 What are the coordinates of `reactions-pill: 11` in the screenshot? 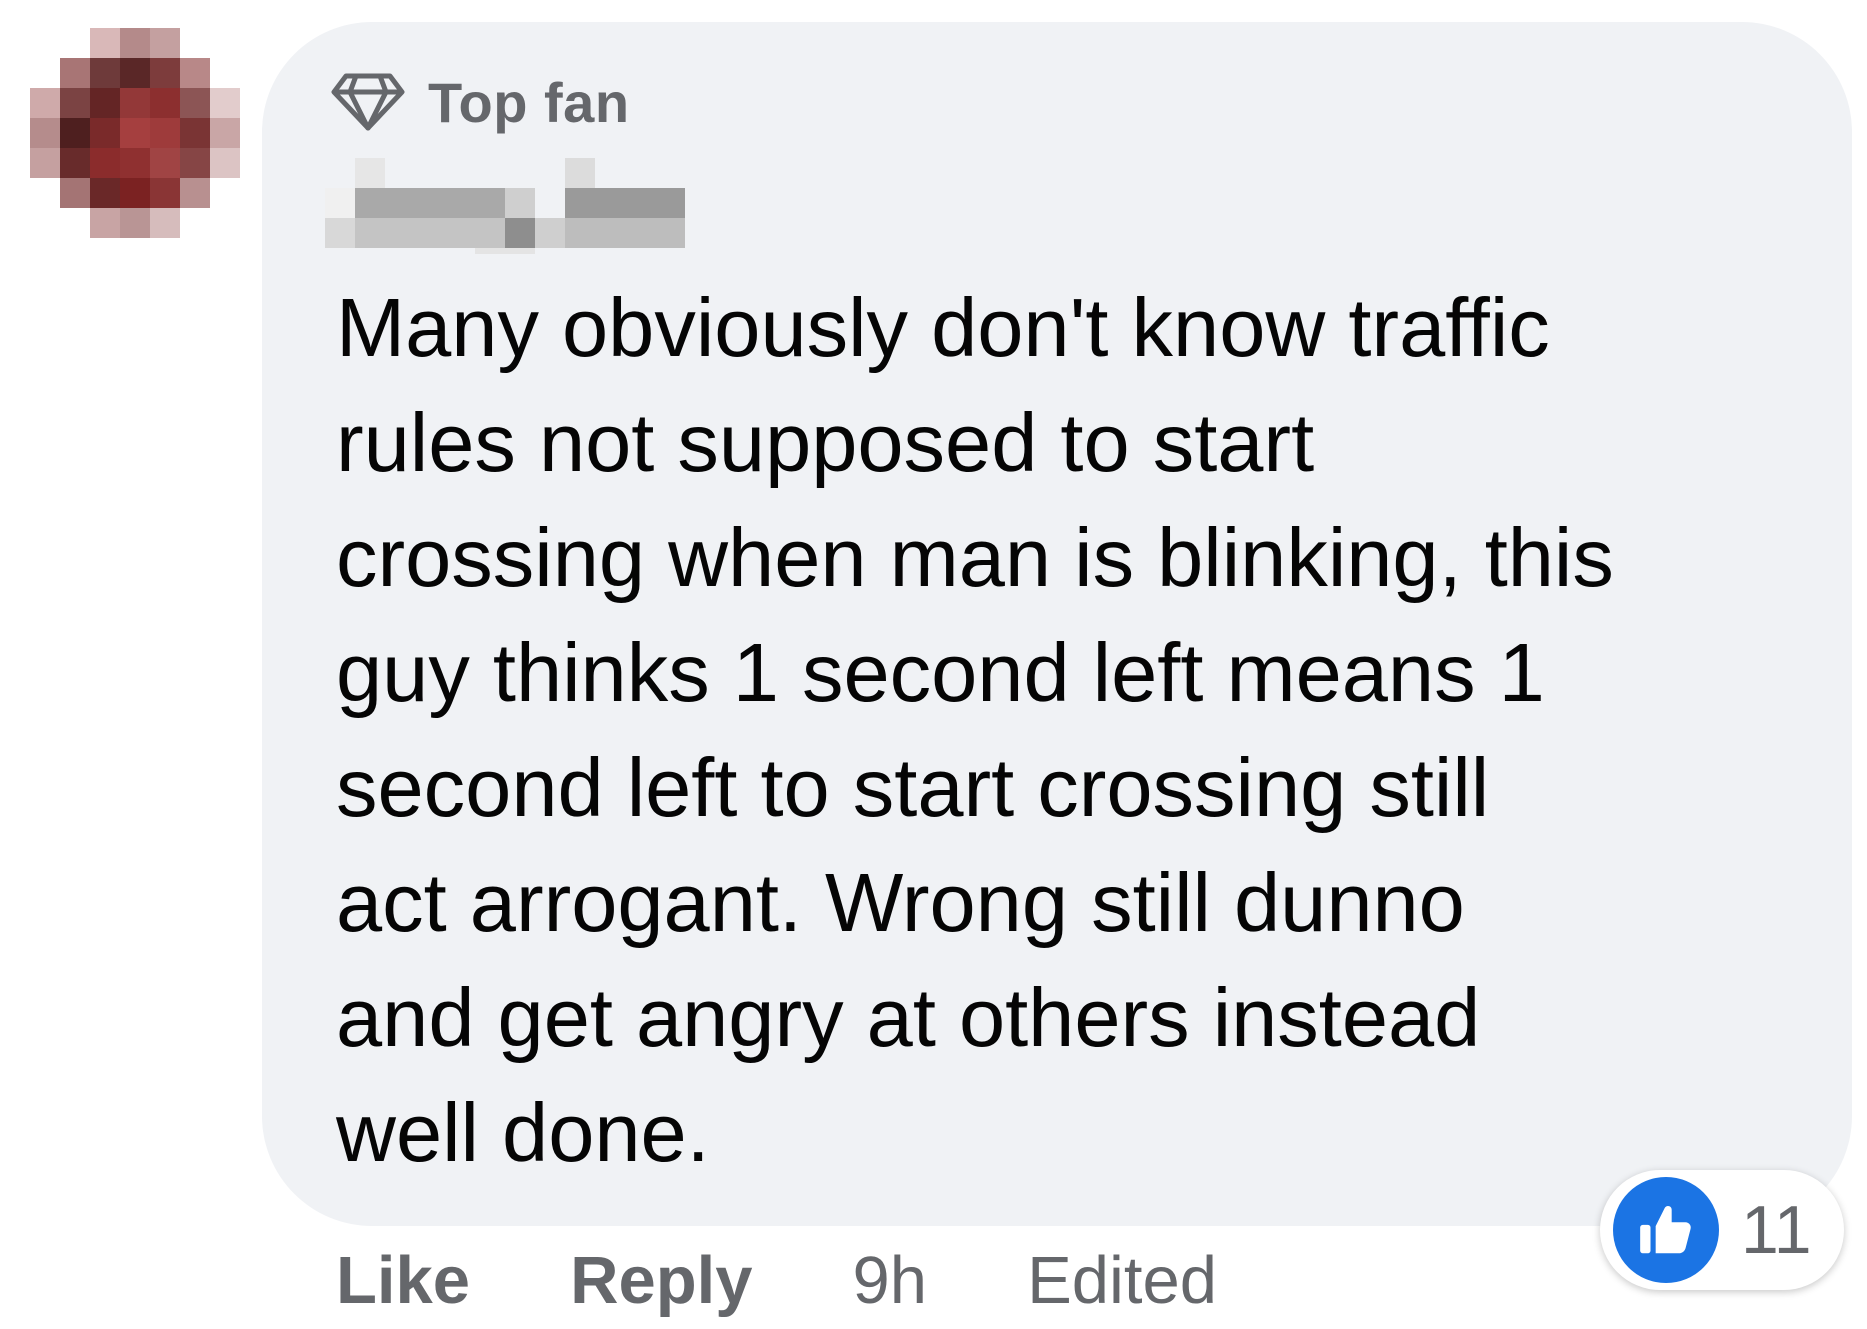 It's located at (1722, 1230).